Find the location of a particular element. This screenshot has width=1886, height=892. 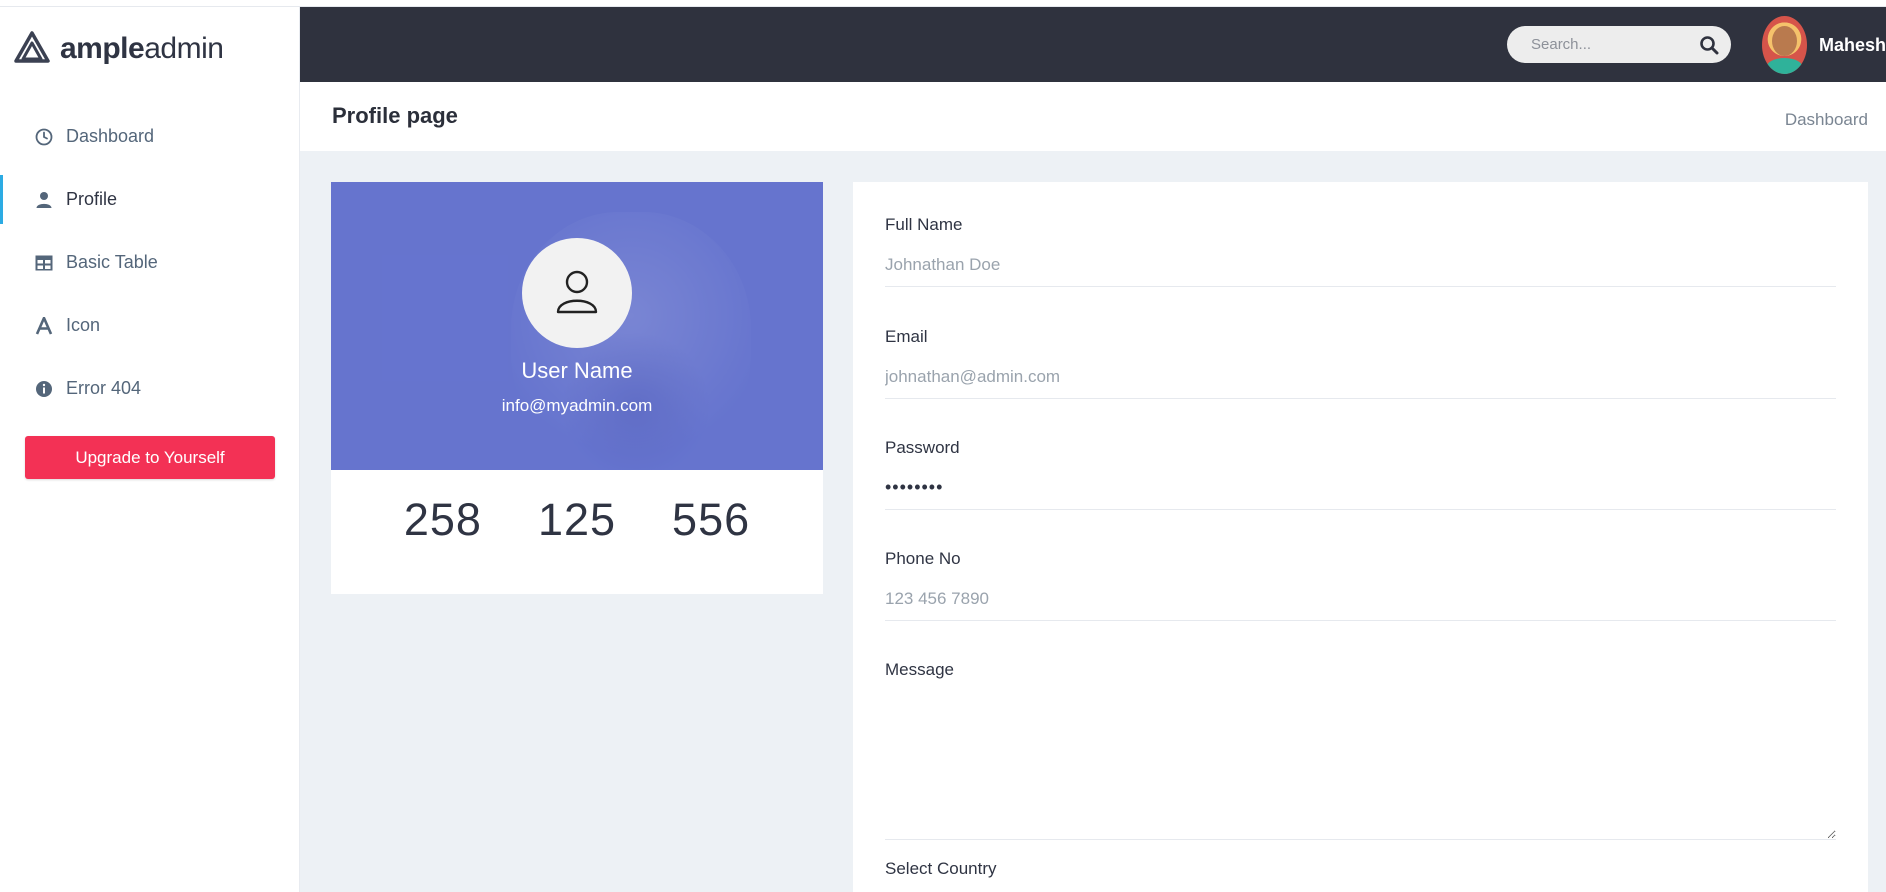

logo-mark-icon is located at coordinates (32, 49).